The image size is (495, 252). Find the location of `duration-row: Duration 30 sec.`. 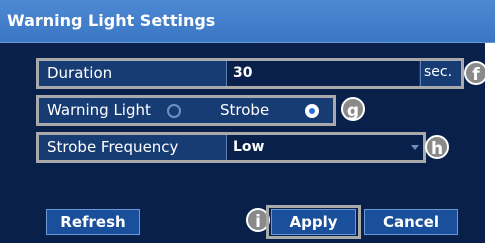

duration-row: Duration 30 sec. is located at coordinates (250, 73).